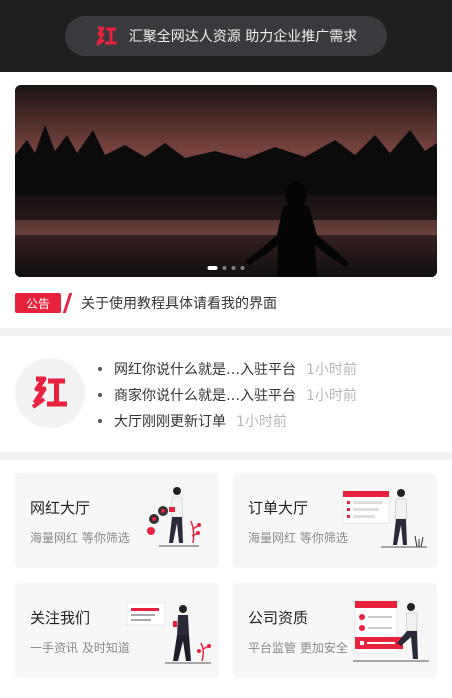 This screenshot has height=698, width=452. What do you see at coordinates (168, 633) in the screenshot?
I see `follow-us-illustration-icon` at bounding box center [168, 633].